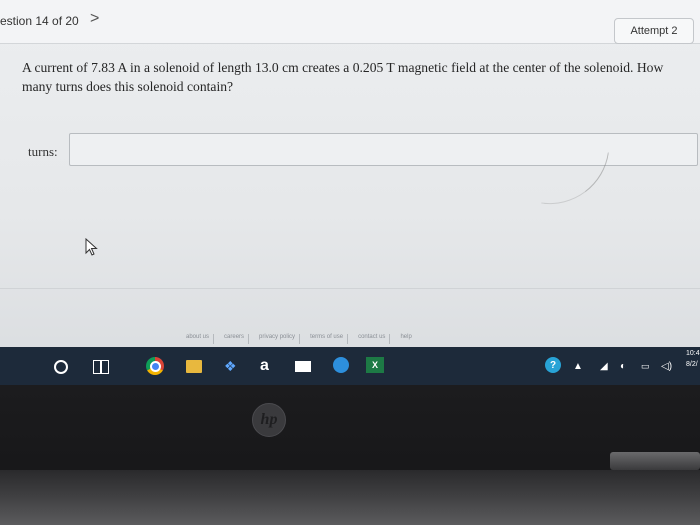 Image resolution: width=700 pixels, height=525 pixels. What do you see at coordinates (61, 367) in the screenshot?
I see `search-icon` at bounding box center [61, 367].